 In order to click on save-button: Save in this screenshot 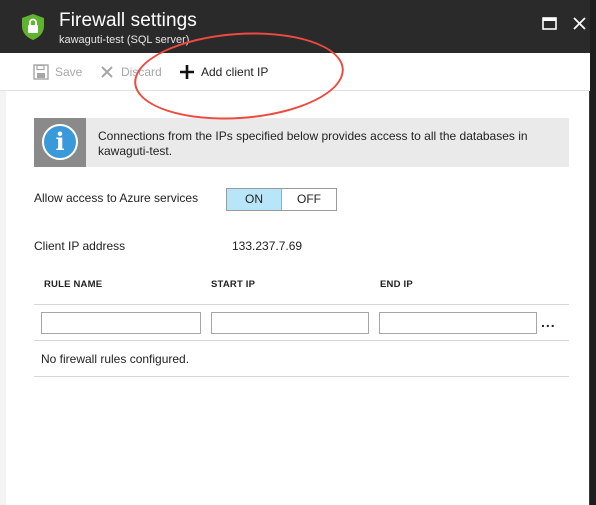, I will do `click(57, 72)`.